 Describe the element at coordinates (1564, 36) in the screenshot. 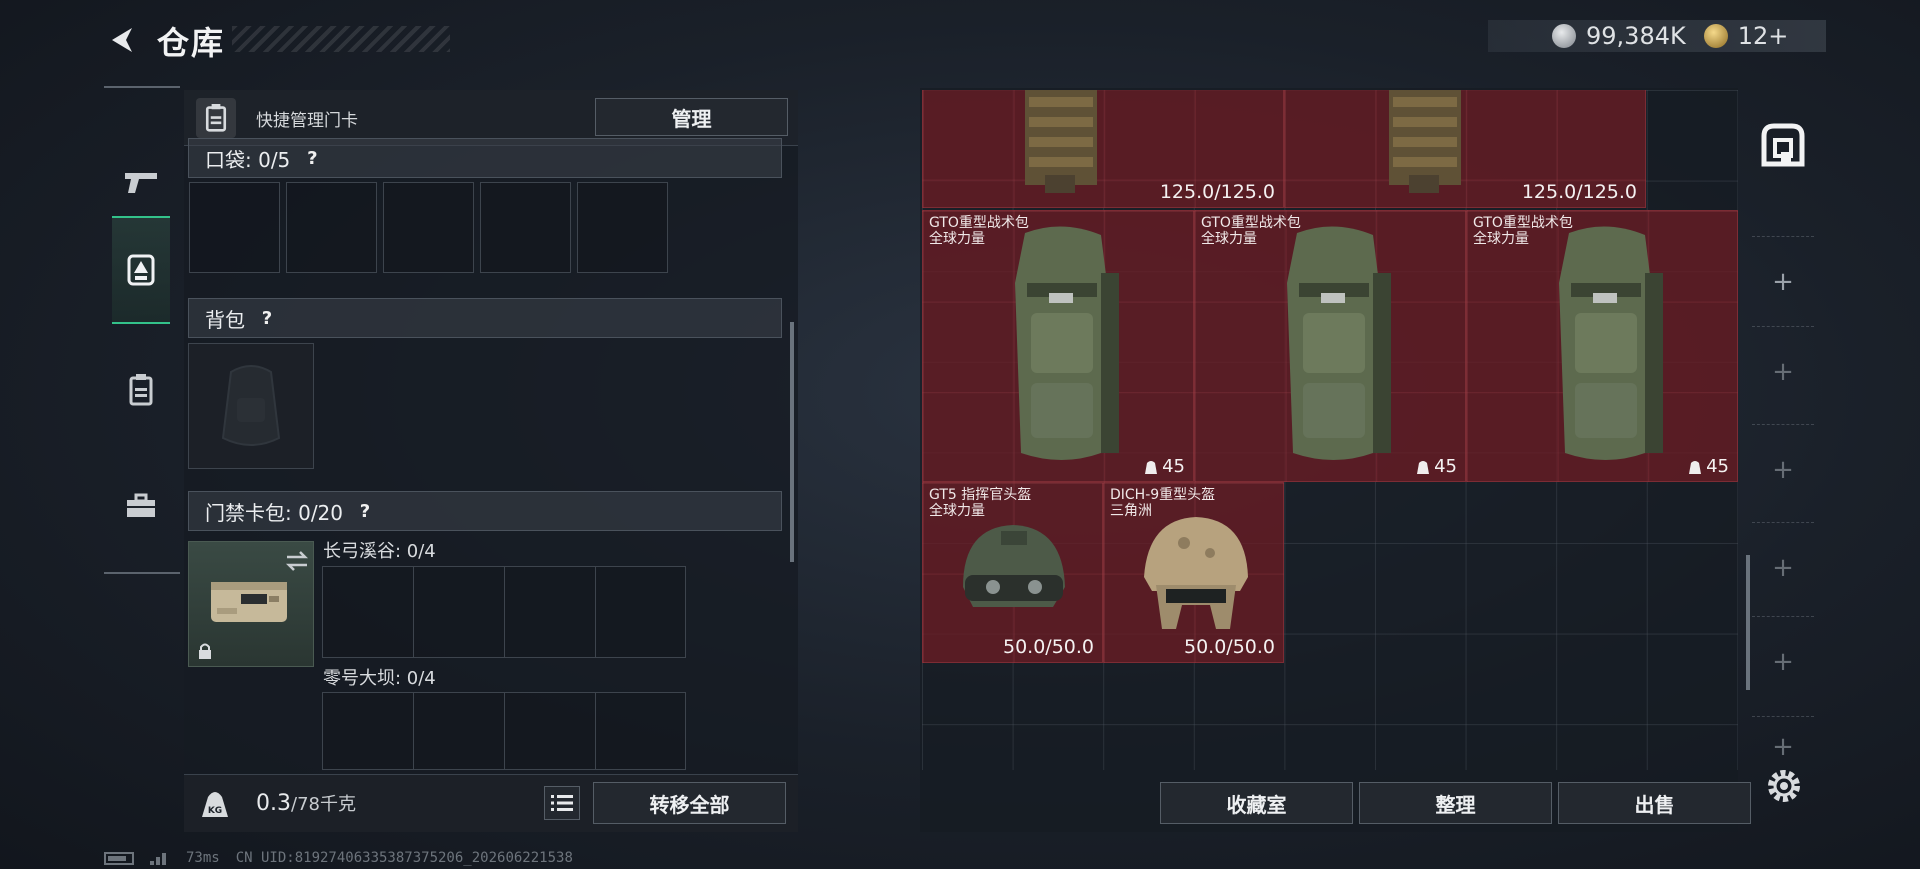

I see `silver-coin-icon` at that location.